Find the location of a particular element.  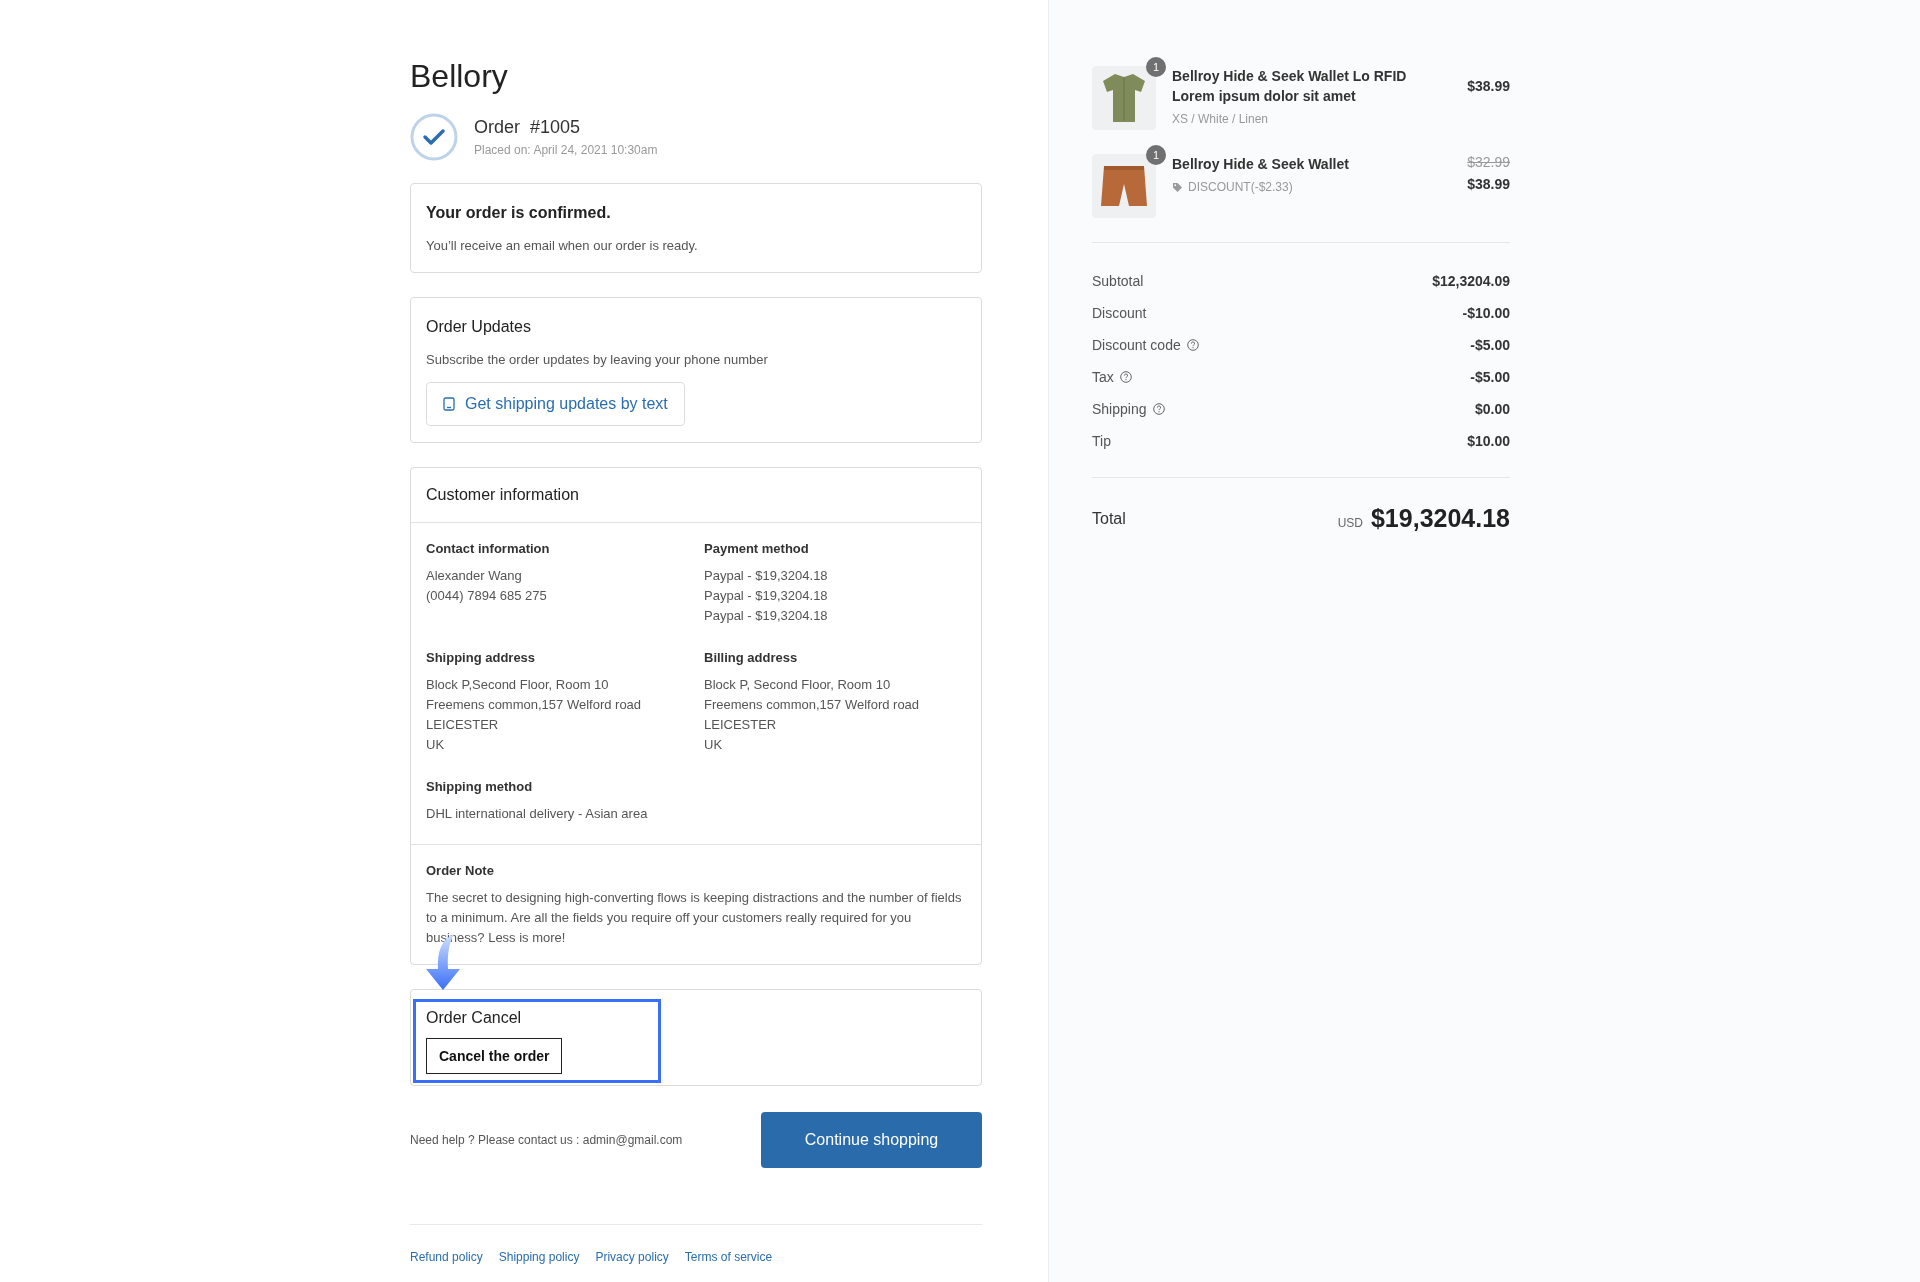

section-text: Block P, Second Floor, Room 10 is located at coordinates (798, 685).